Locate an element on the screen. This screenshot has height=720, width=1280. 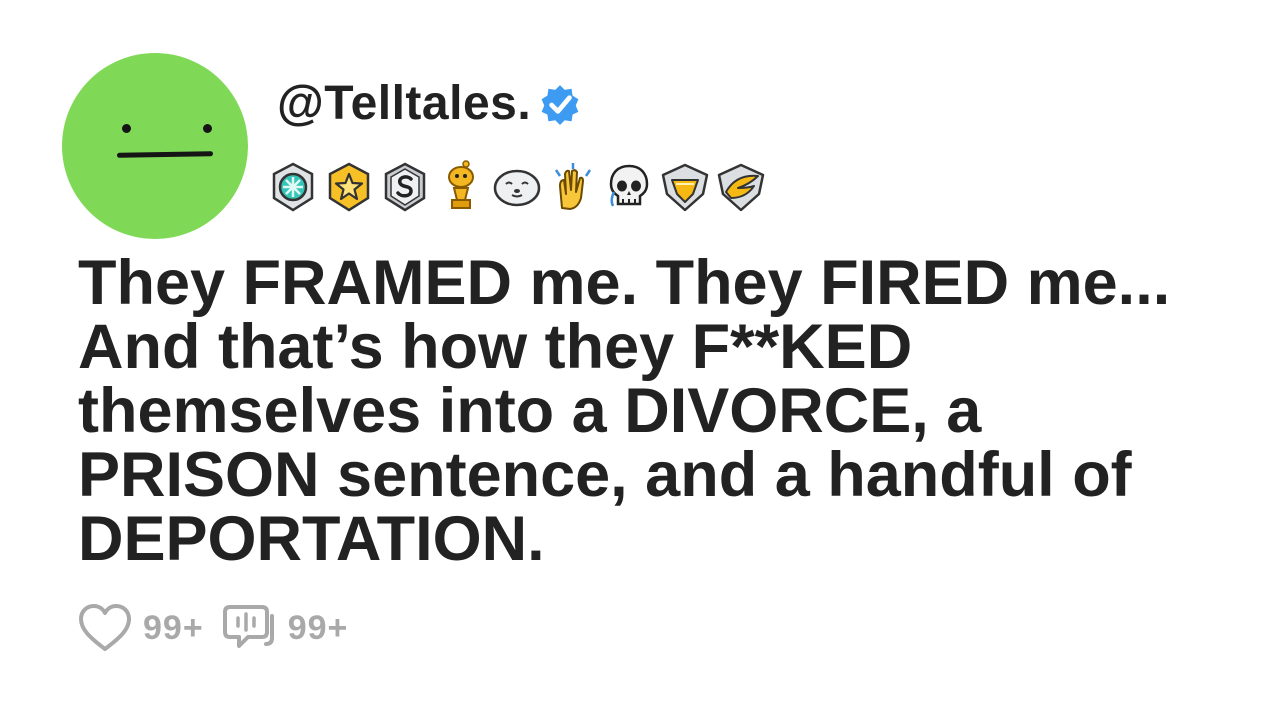
post-stats: 99+ 99+ is located at coordinates (221, 628).